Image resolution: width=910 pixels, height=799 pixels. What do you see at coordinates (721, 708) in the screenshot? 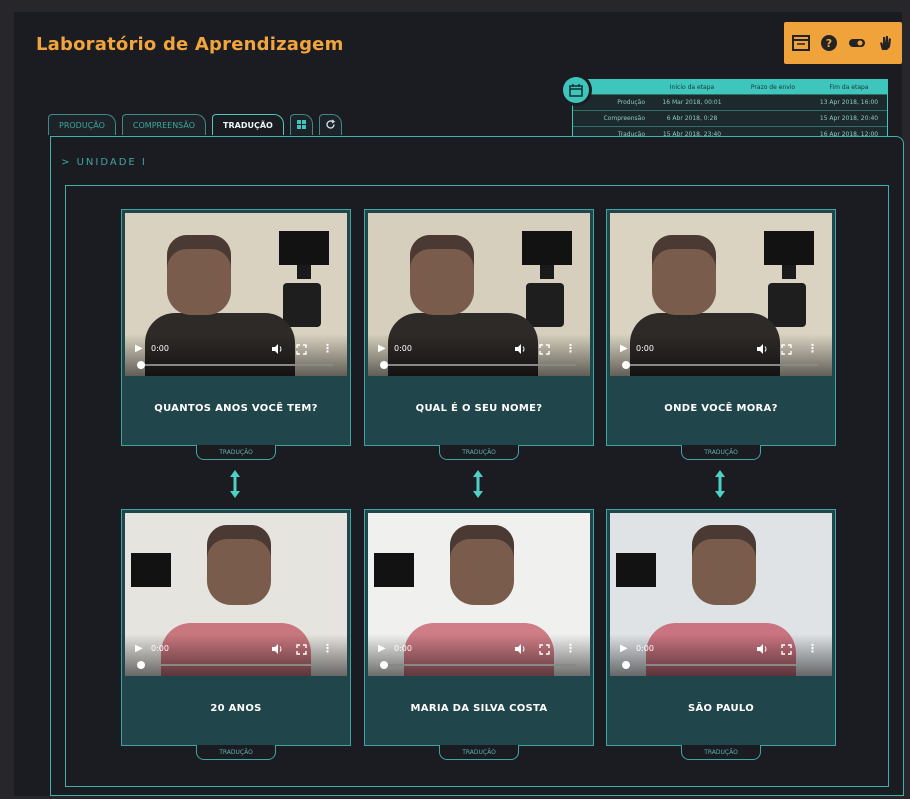
I see `video-caption: SÃO PAULO` at bounding box center [721, 708].